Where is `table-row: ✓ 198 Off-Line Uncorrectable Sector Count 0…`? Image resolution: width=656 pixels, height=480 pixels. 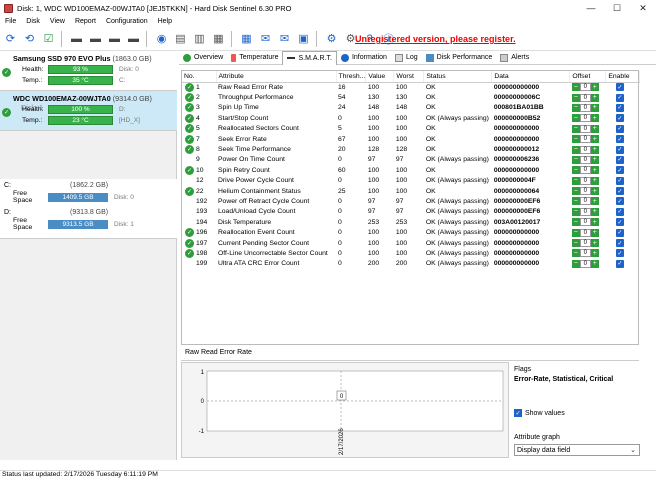 table-row: ✓ 198 Off-Line Uncorrectable Sector Count 0… is located at coordinates (411, 253).